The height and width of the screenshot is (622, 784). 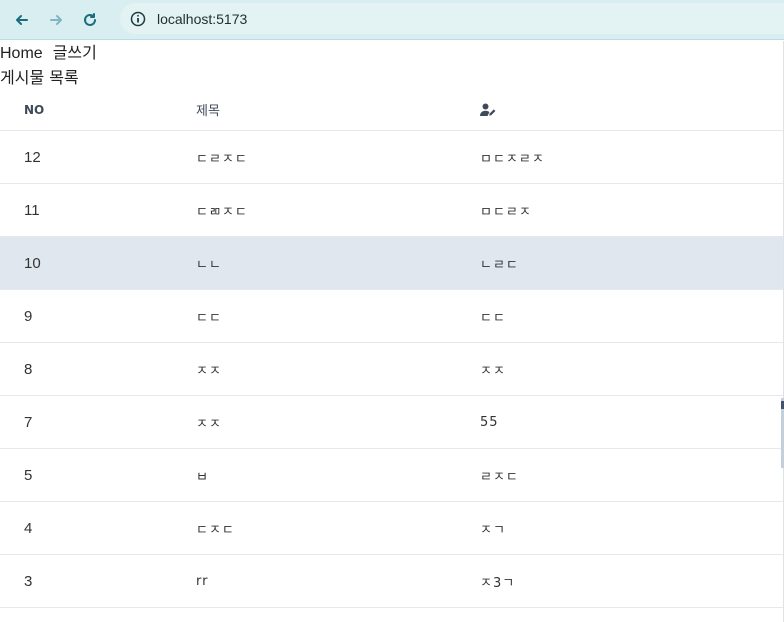 I want to click on row-no: 8, so click(x=28, y=369).